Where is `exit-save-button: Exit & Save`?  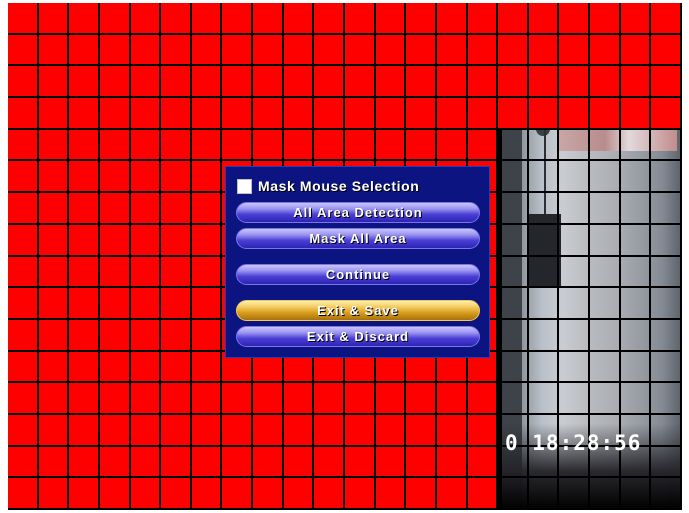
exit-save-button: Exit & Save is located at coordinates (358, 310).